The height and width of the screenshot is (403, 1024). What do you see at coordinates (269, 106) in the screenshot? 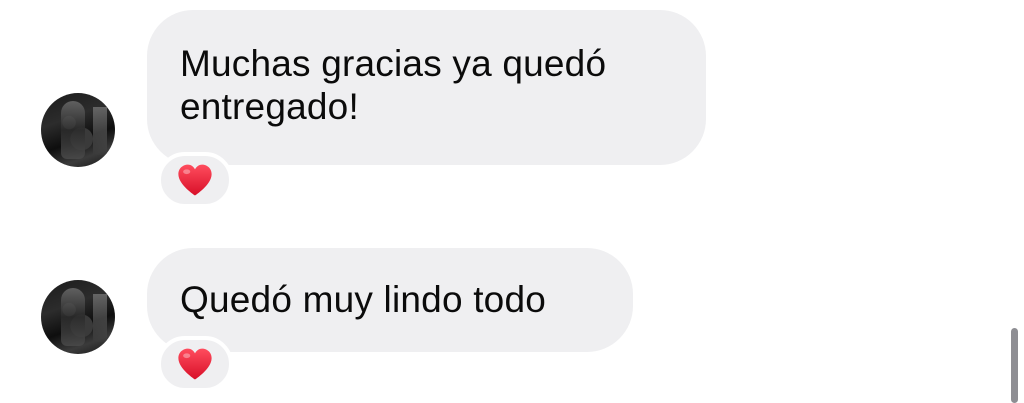
I see `message-text-line: entregado!` at bounding box center [269, 106].